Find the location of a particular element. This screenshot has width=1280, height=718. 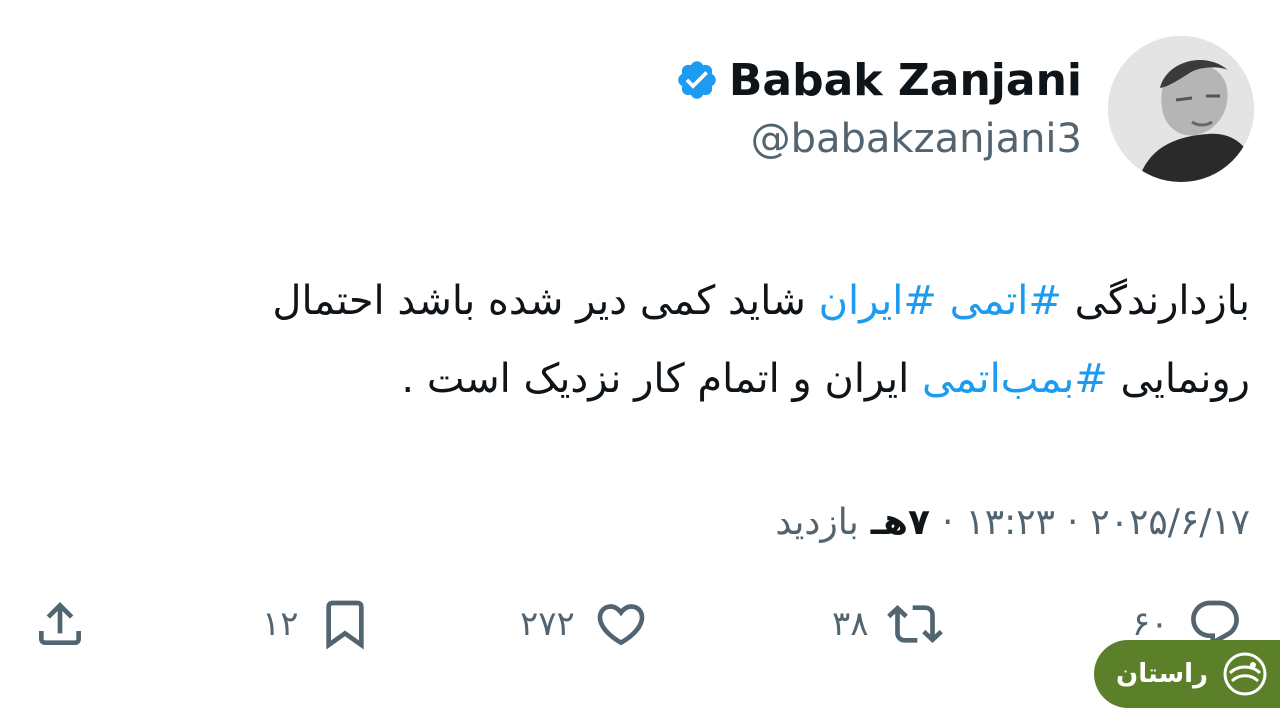

watermark-text: راستان is located at coordinates (1162, 674).